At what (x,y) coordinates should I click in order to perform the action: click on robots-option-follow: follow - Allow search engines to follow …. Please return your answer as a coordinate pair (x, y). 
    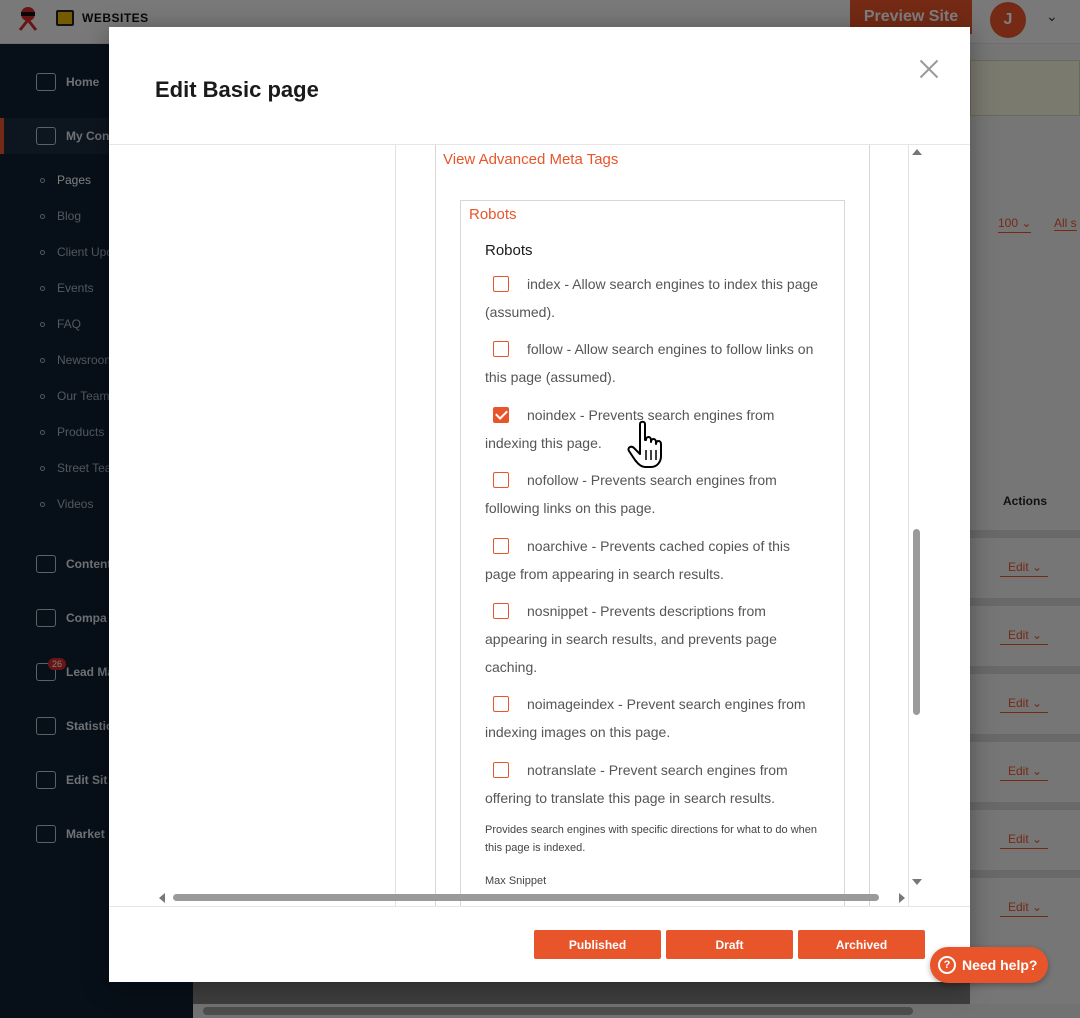
    Looking at the image, I should click on (655, 363).